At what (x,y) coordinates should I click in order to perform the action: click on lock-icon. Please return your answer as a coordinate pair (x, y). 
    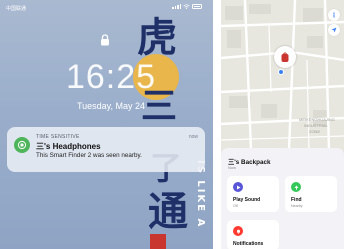
    Looking at the image, I should click on (105, 40).